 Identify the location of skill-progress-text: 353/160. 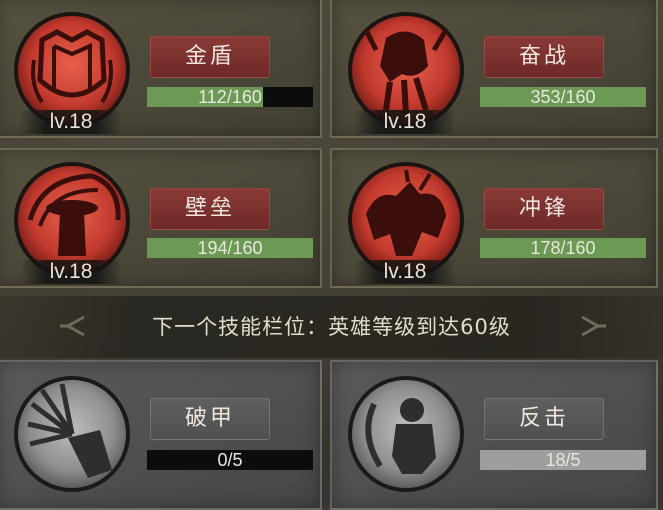
(563, 97).